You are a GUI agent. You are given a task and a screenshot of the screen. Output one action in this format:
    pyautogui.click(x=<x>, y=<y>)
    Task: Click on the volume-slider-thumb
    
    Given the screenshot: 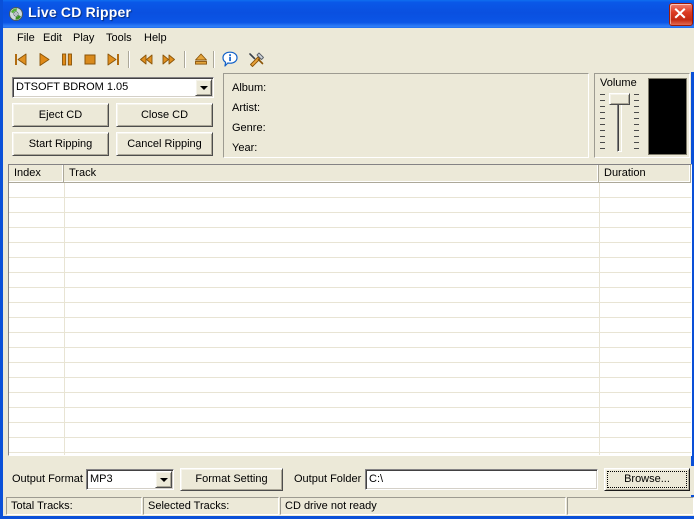 What is the action you would take?
    pyautogui.click(x=619, y=99)
    